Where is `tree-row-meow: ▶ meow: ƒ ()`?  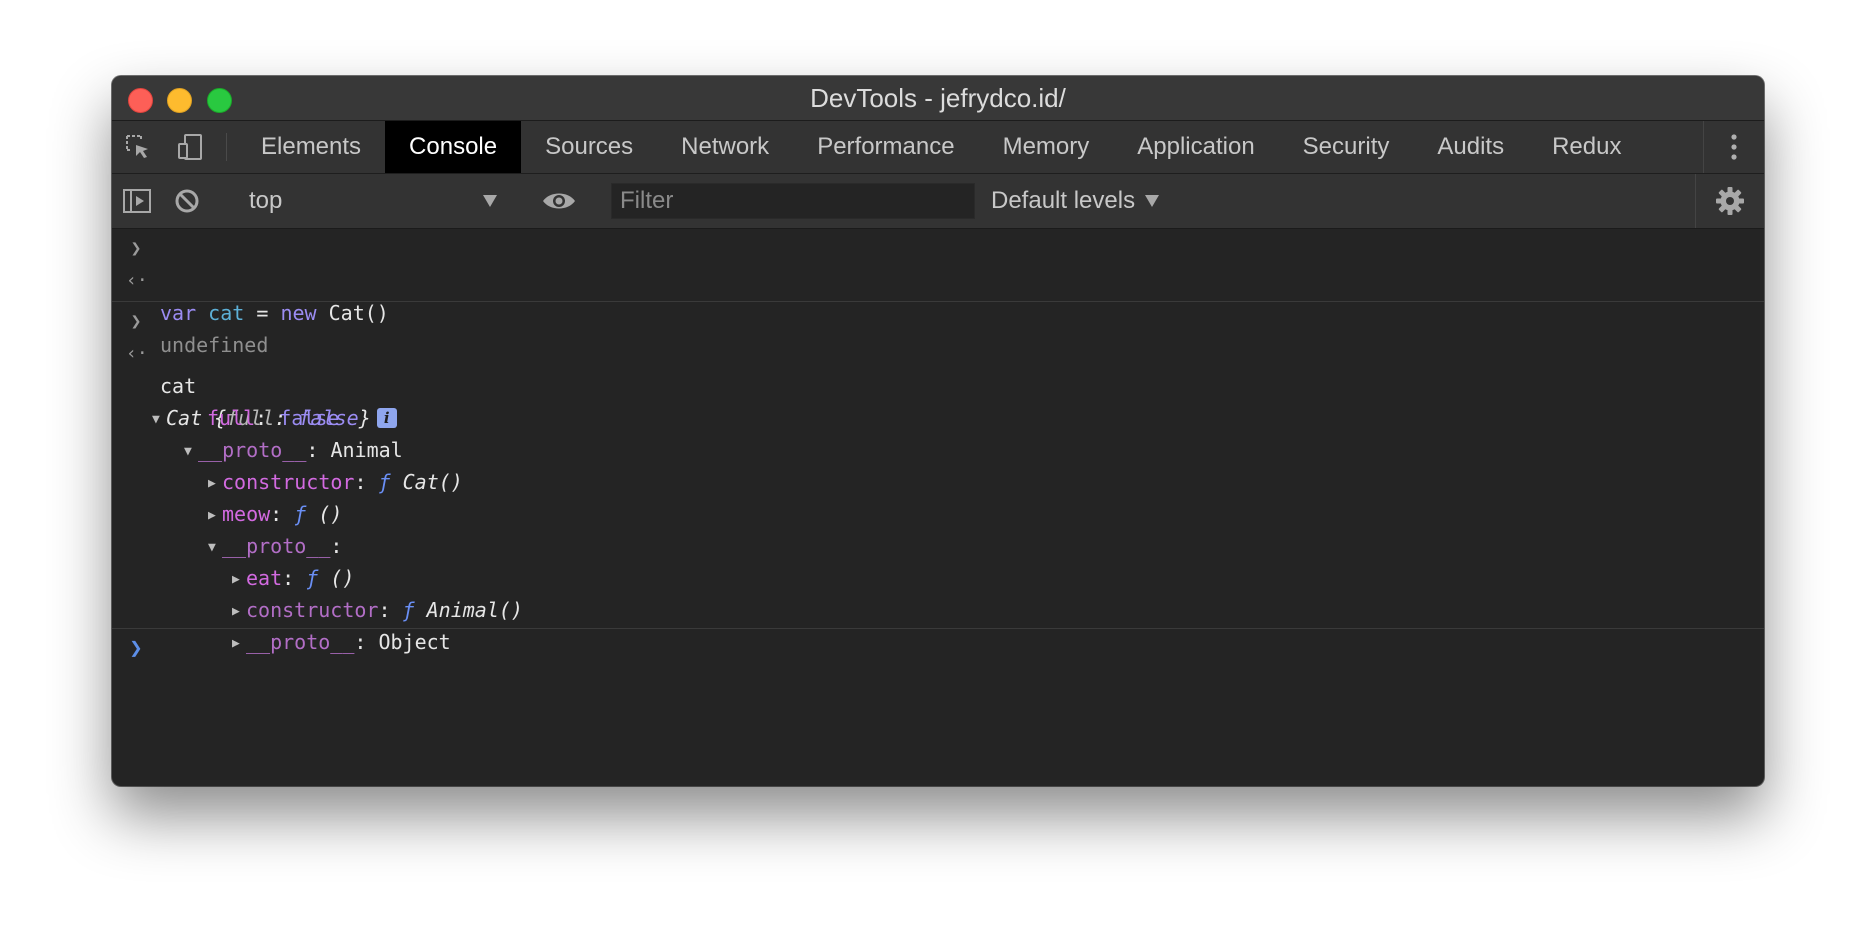 tree-row-meow: ▶ meow: ƒ () is located at coordinates (938, 496).